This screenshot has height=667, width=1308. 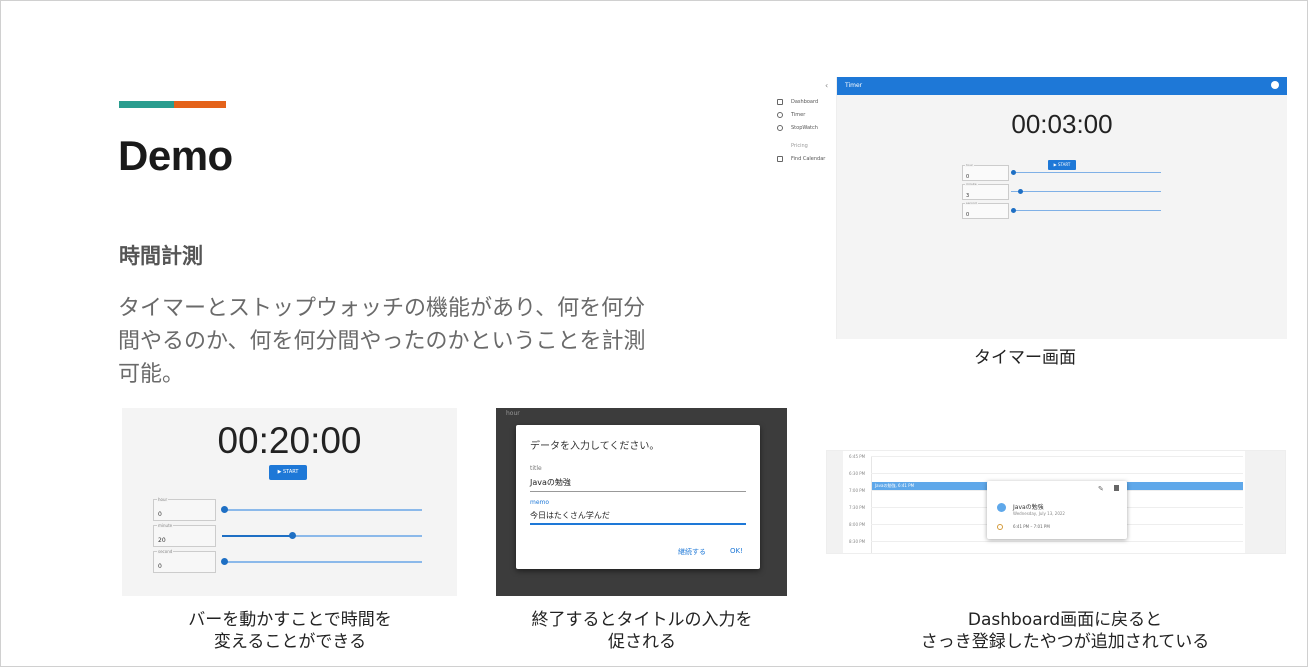 I want to click on slider-demo-caption: バーを動かすことで時間を 変えることができる, so click(x=290, y=631).